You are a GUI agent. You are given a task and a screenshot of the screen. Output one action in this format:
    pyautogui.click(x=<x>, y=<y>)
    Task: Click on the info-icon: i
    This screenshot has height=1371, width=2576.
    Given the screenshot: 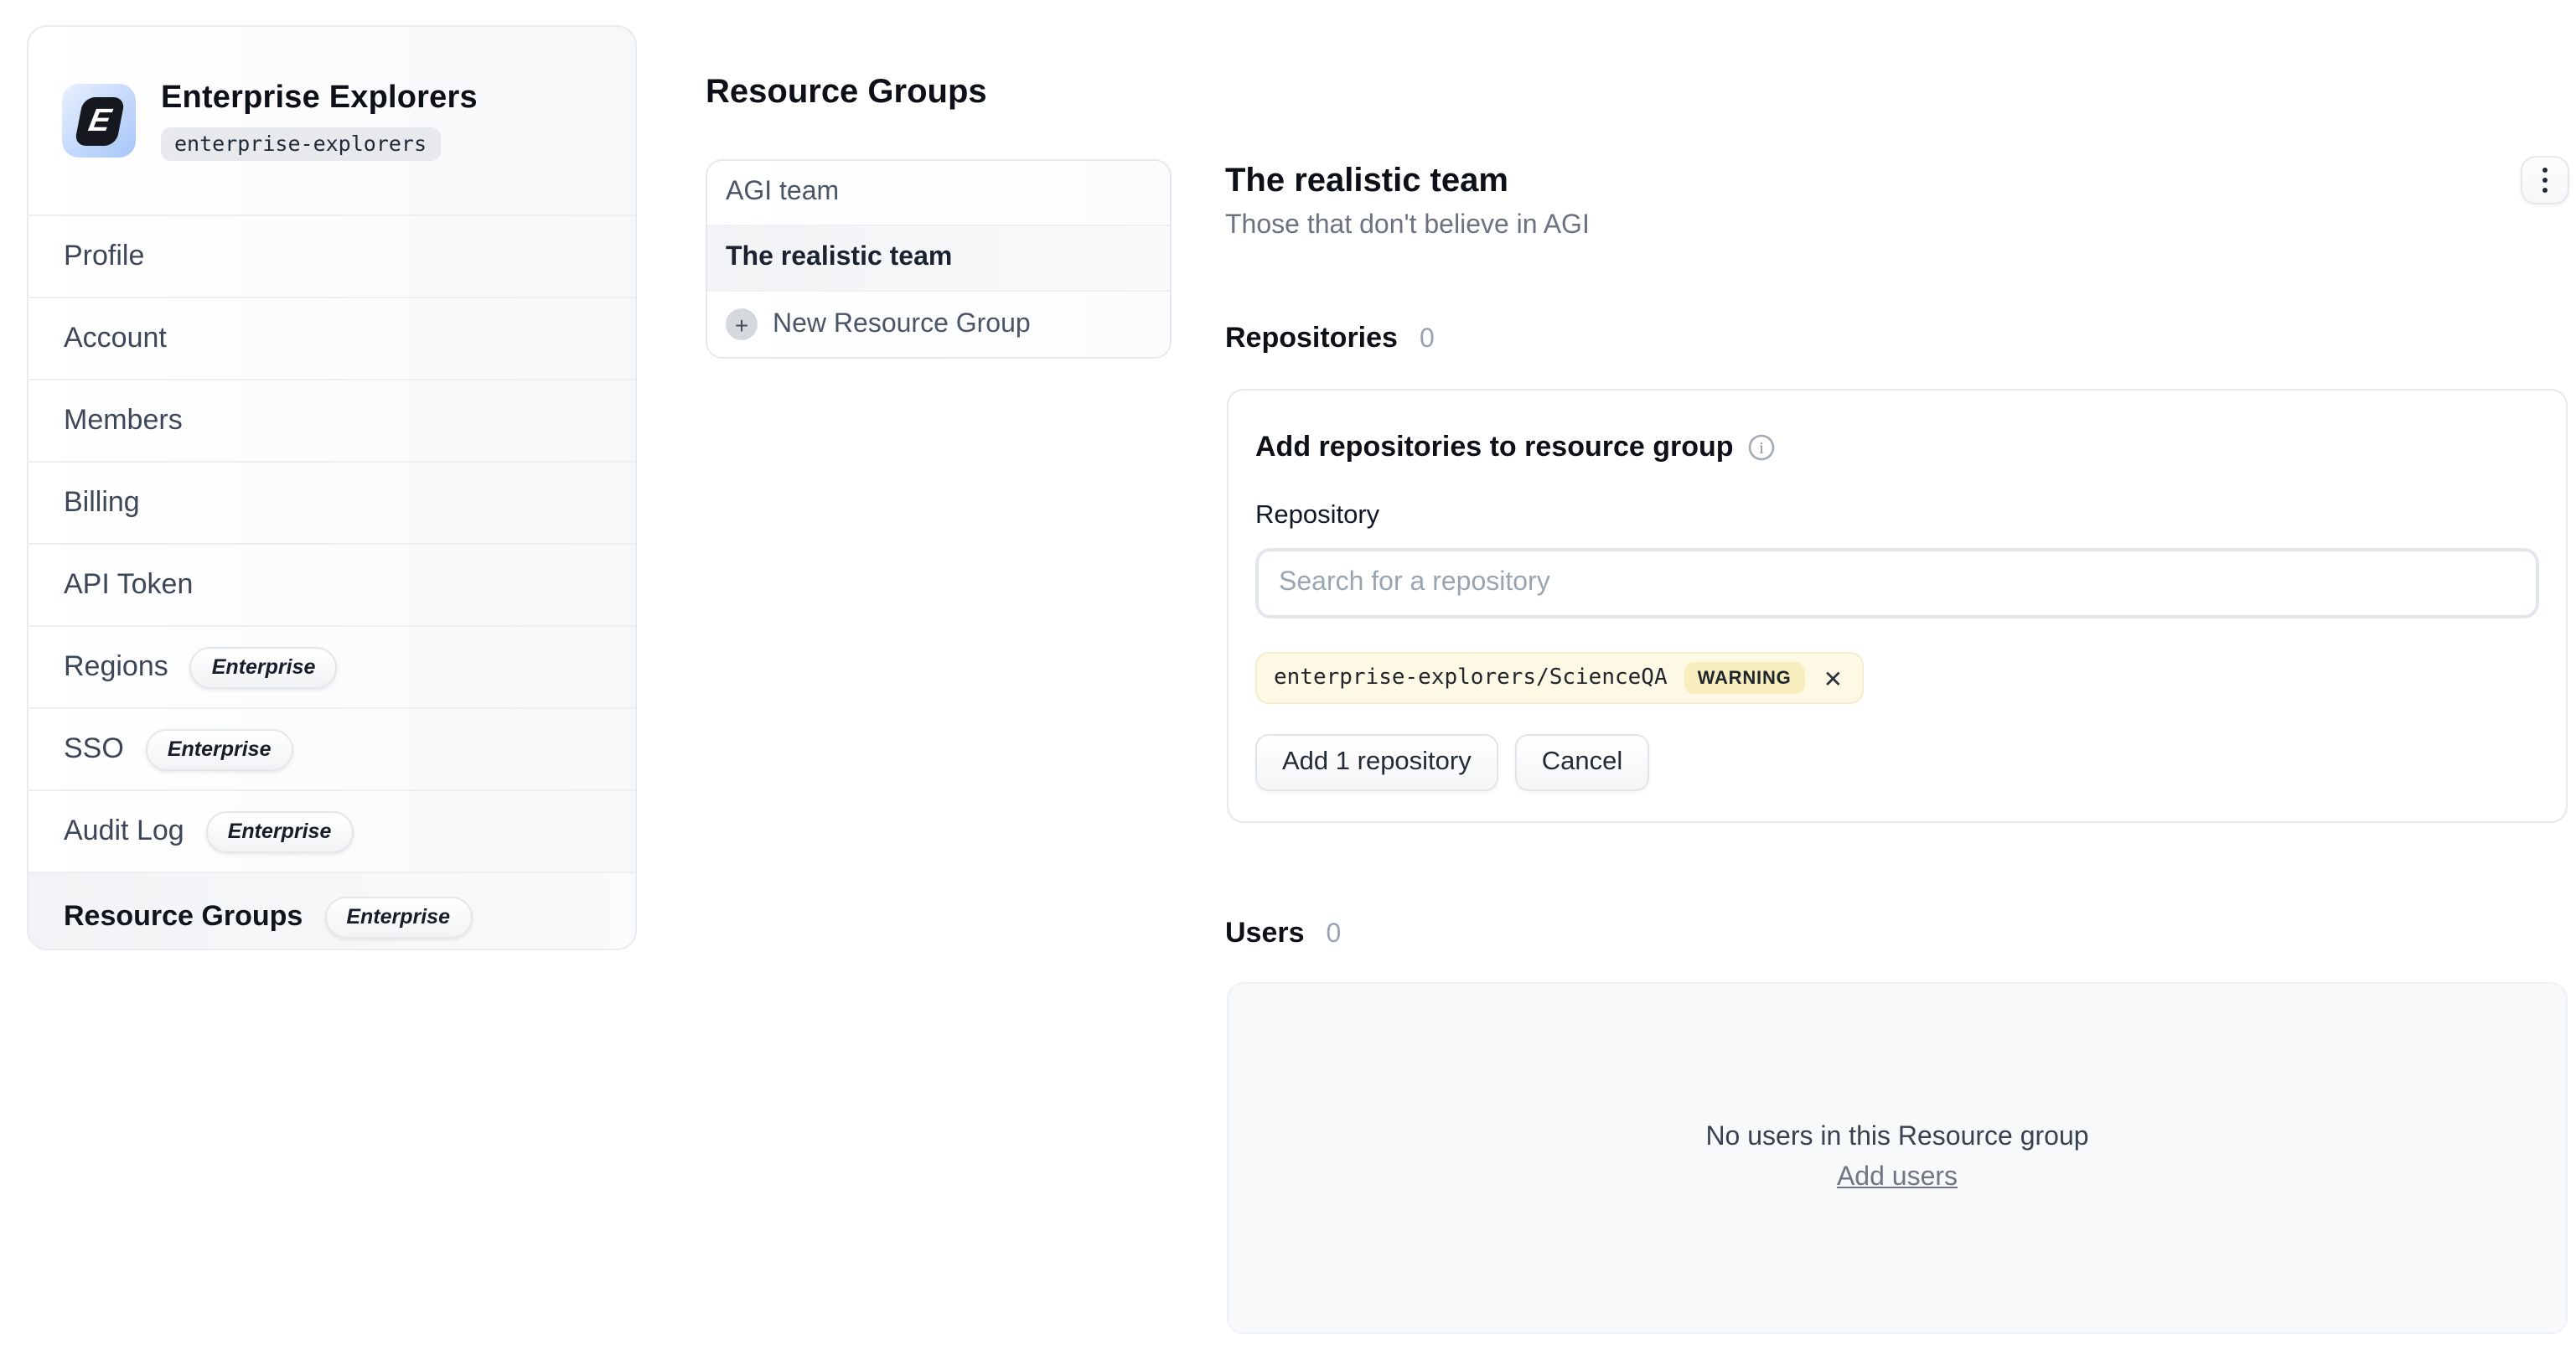 What is the action you would take?
    pyautogui.click(x=1762, y=447)
    